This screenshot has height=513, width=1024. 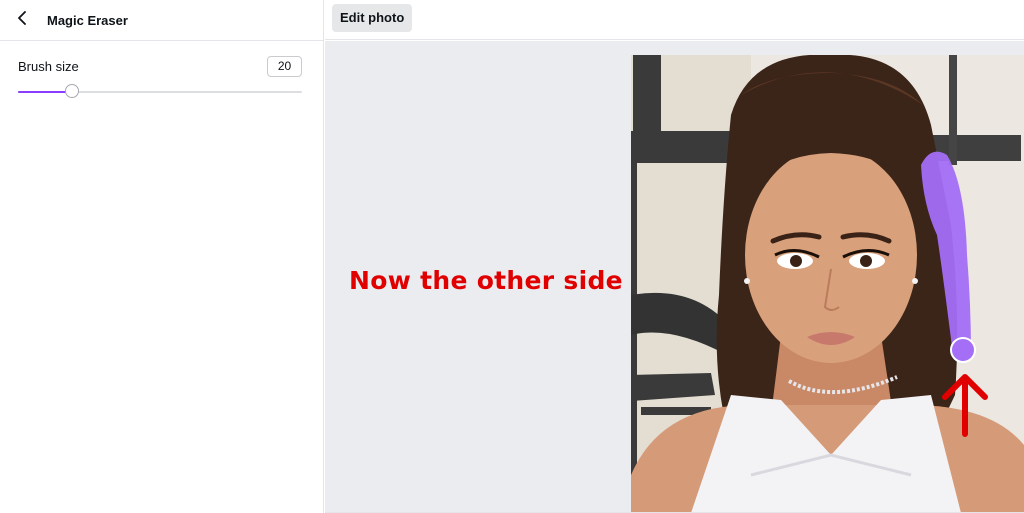 I want to click on panel-header: Magic Eraser, so click(x=161, y=20).